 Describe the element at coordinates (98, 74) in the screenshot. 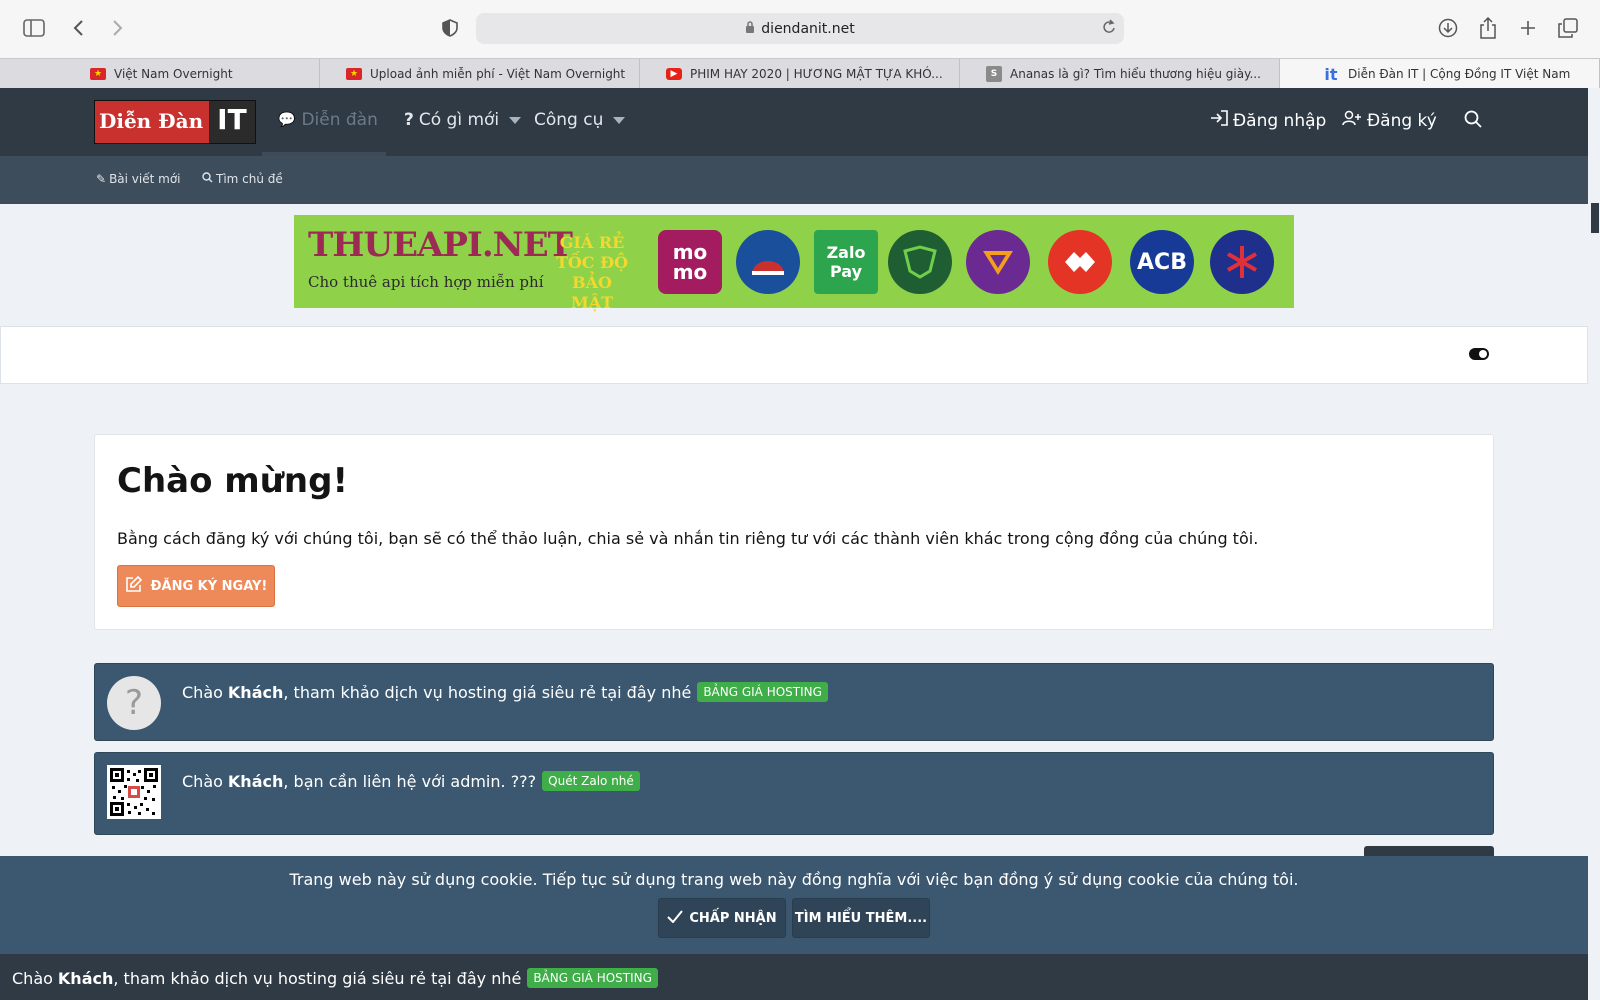

I see `vn-flag-icon: ★` at that location.